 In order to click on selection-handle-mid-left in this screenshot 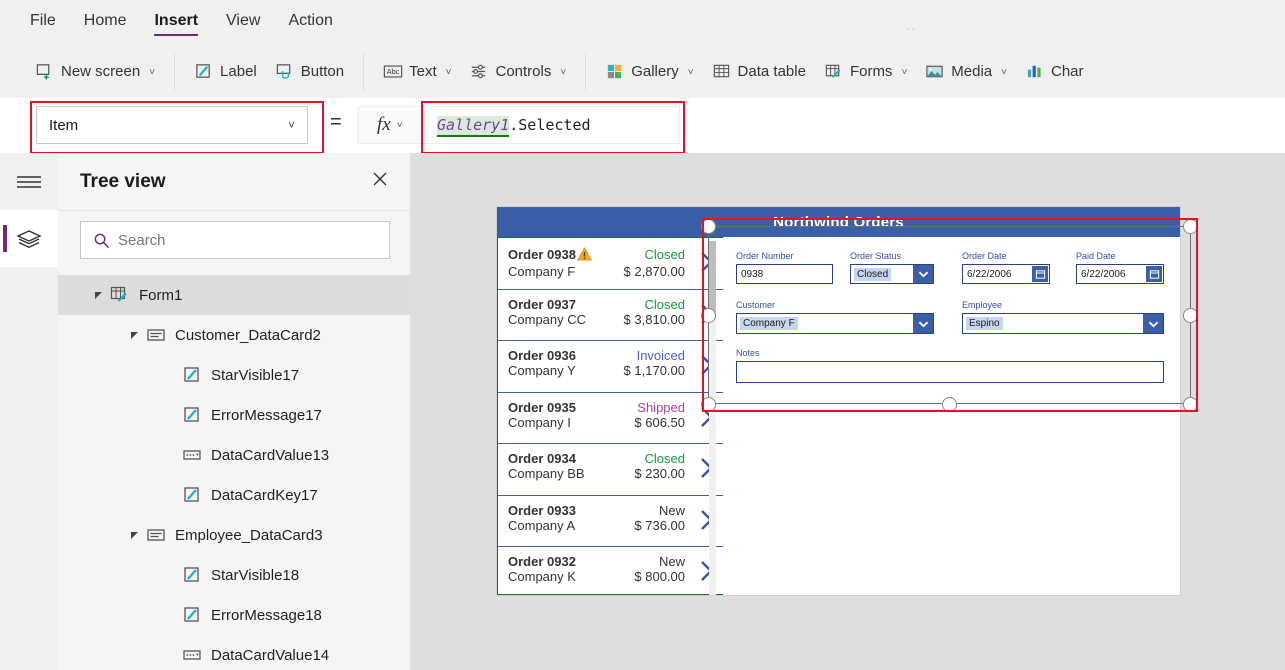, I will do `click(708, 315)`.